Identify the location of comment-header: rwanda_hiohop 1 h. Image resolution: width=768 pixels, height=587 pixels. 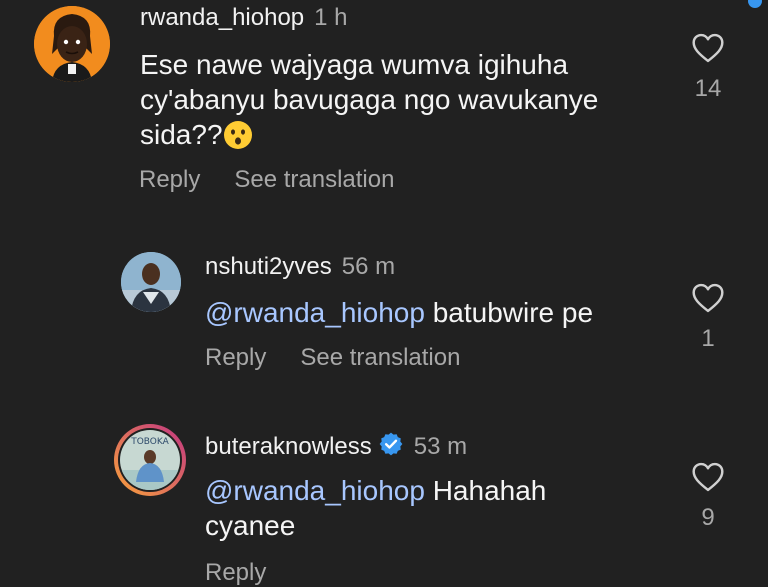
(244, 18).